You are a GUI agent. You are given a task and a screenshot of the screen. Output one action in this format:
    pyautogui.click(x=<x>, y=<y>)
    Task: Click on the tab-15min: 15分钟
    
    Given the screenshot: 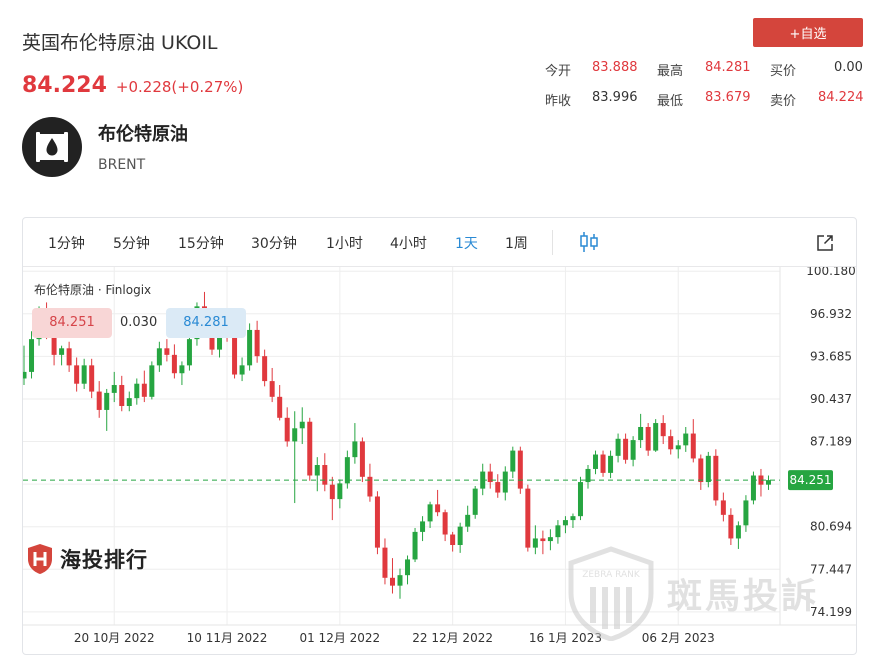 What is the action you would take?
    pyautogui.click(x=201, y=243)
    